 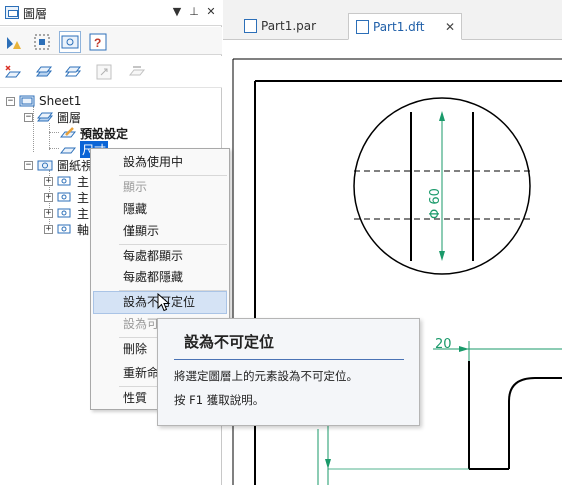 I want to click on select-frame-icon, so click(x=42, y=42).